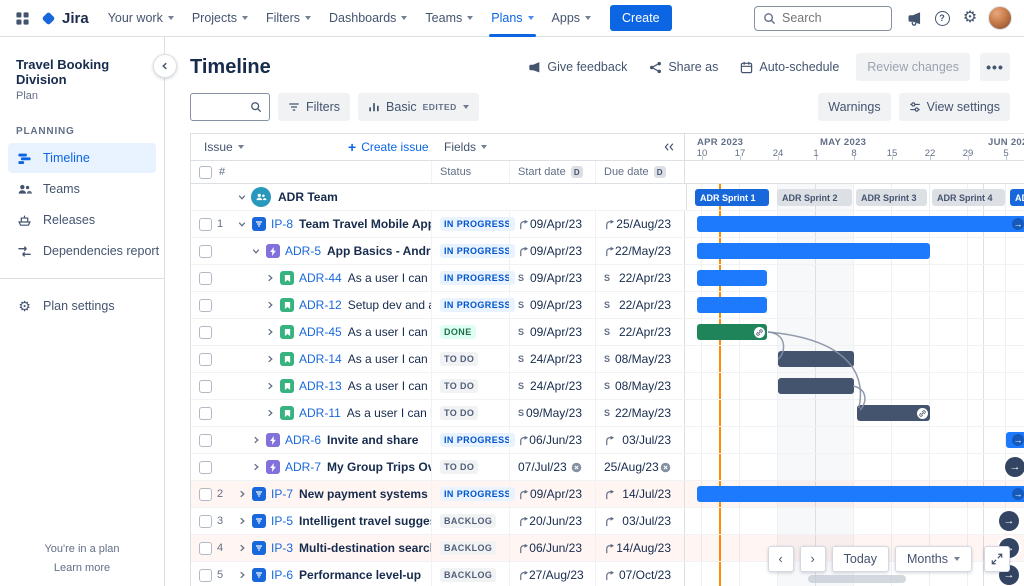 This screenshot has width=1024, height=586. What do you see at coordinates (639, 278) in the screenshot?
I see `due-date-cell: S 22/Apr/23` at bounding box center [639, 278].